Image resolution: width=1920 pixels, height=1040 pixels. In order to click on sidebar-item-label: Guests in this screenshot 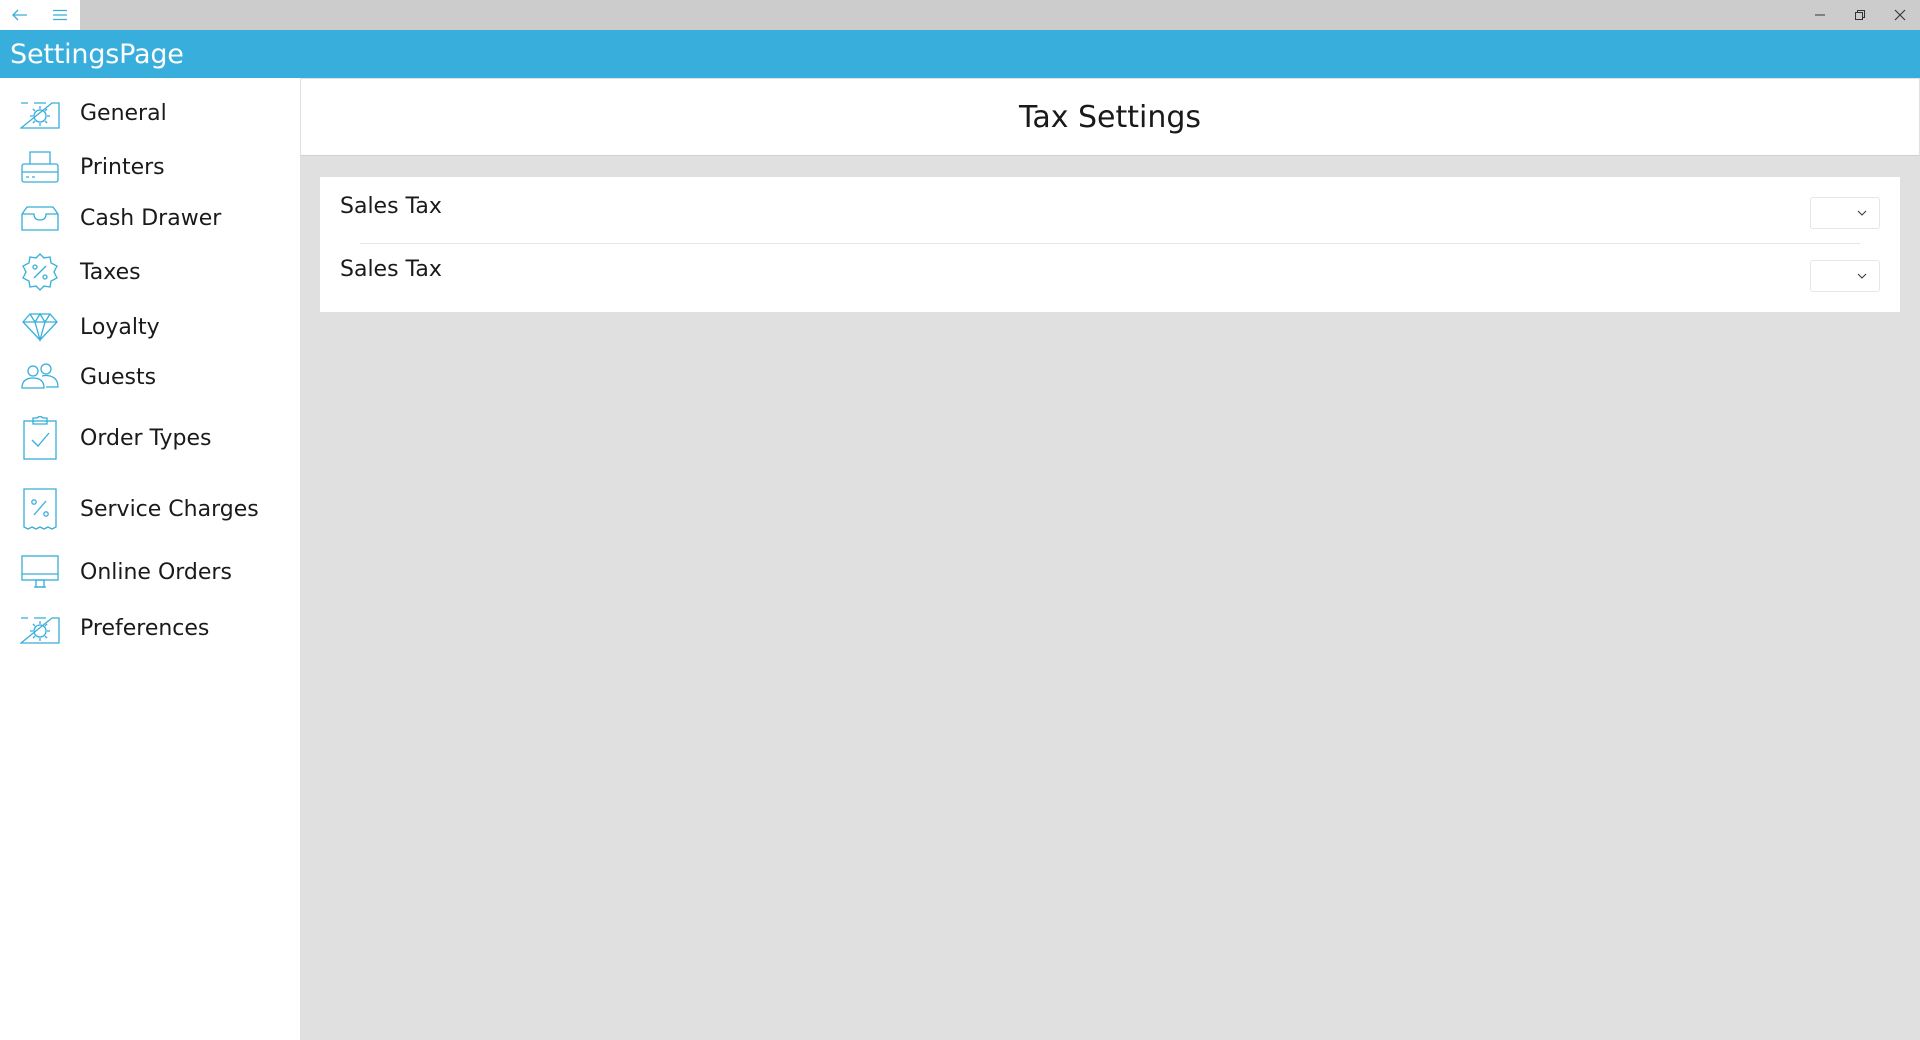, I will do `click(118, 377)`.